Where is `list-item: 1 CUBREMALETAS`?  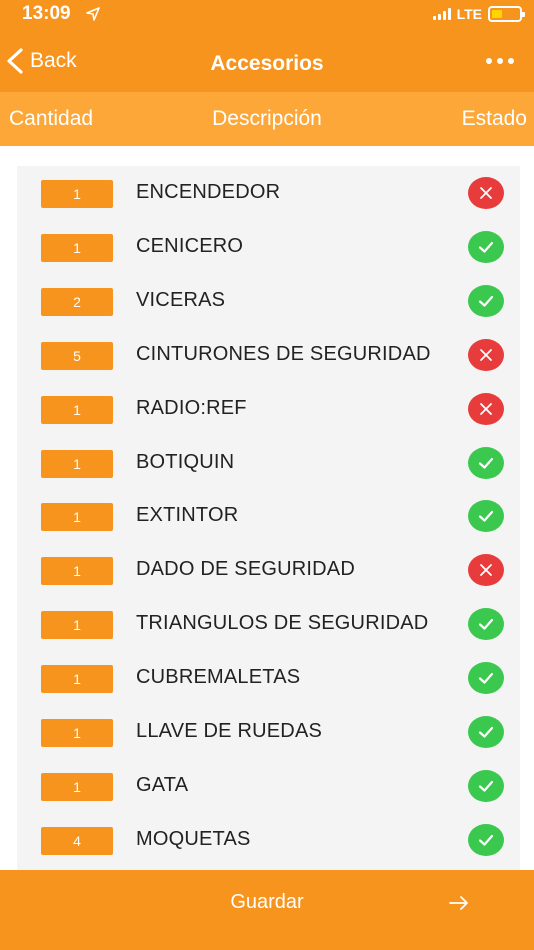 list-item: 1 CUBREMALETAS is located at coordinates (268, 678).